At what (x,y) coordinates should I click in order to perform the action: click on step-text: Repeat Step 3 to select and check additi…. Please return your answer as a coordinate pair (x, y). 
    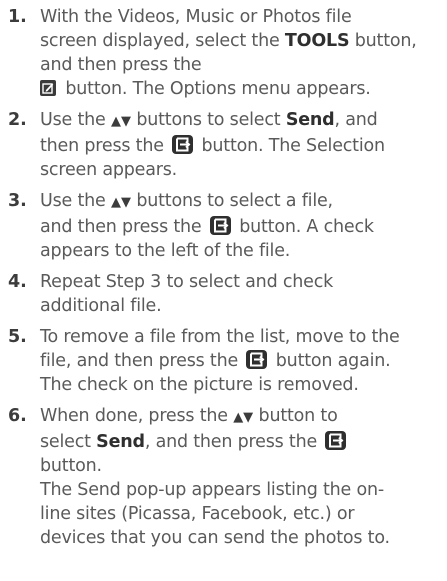
    Looking at the image, I should click on (187, 294).